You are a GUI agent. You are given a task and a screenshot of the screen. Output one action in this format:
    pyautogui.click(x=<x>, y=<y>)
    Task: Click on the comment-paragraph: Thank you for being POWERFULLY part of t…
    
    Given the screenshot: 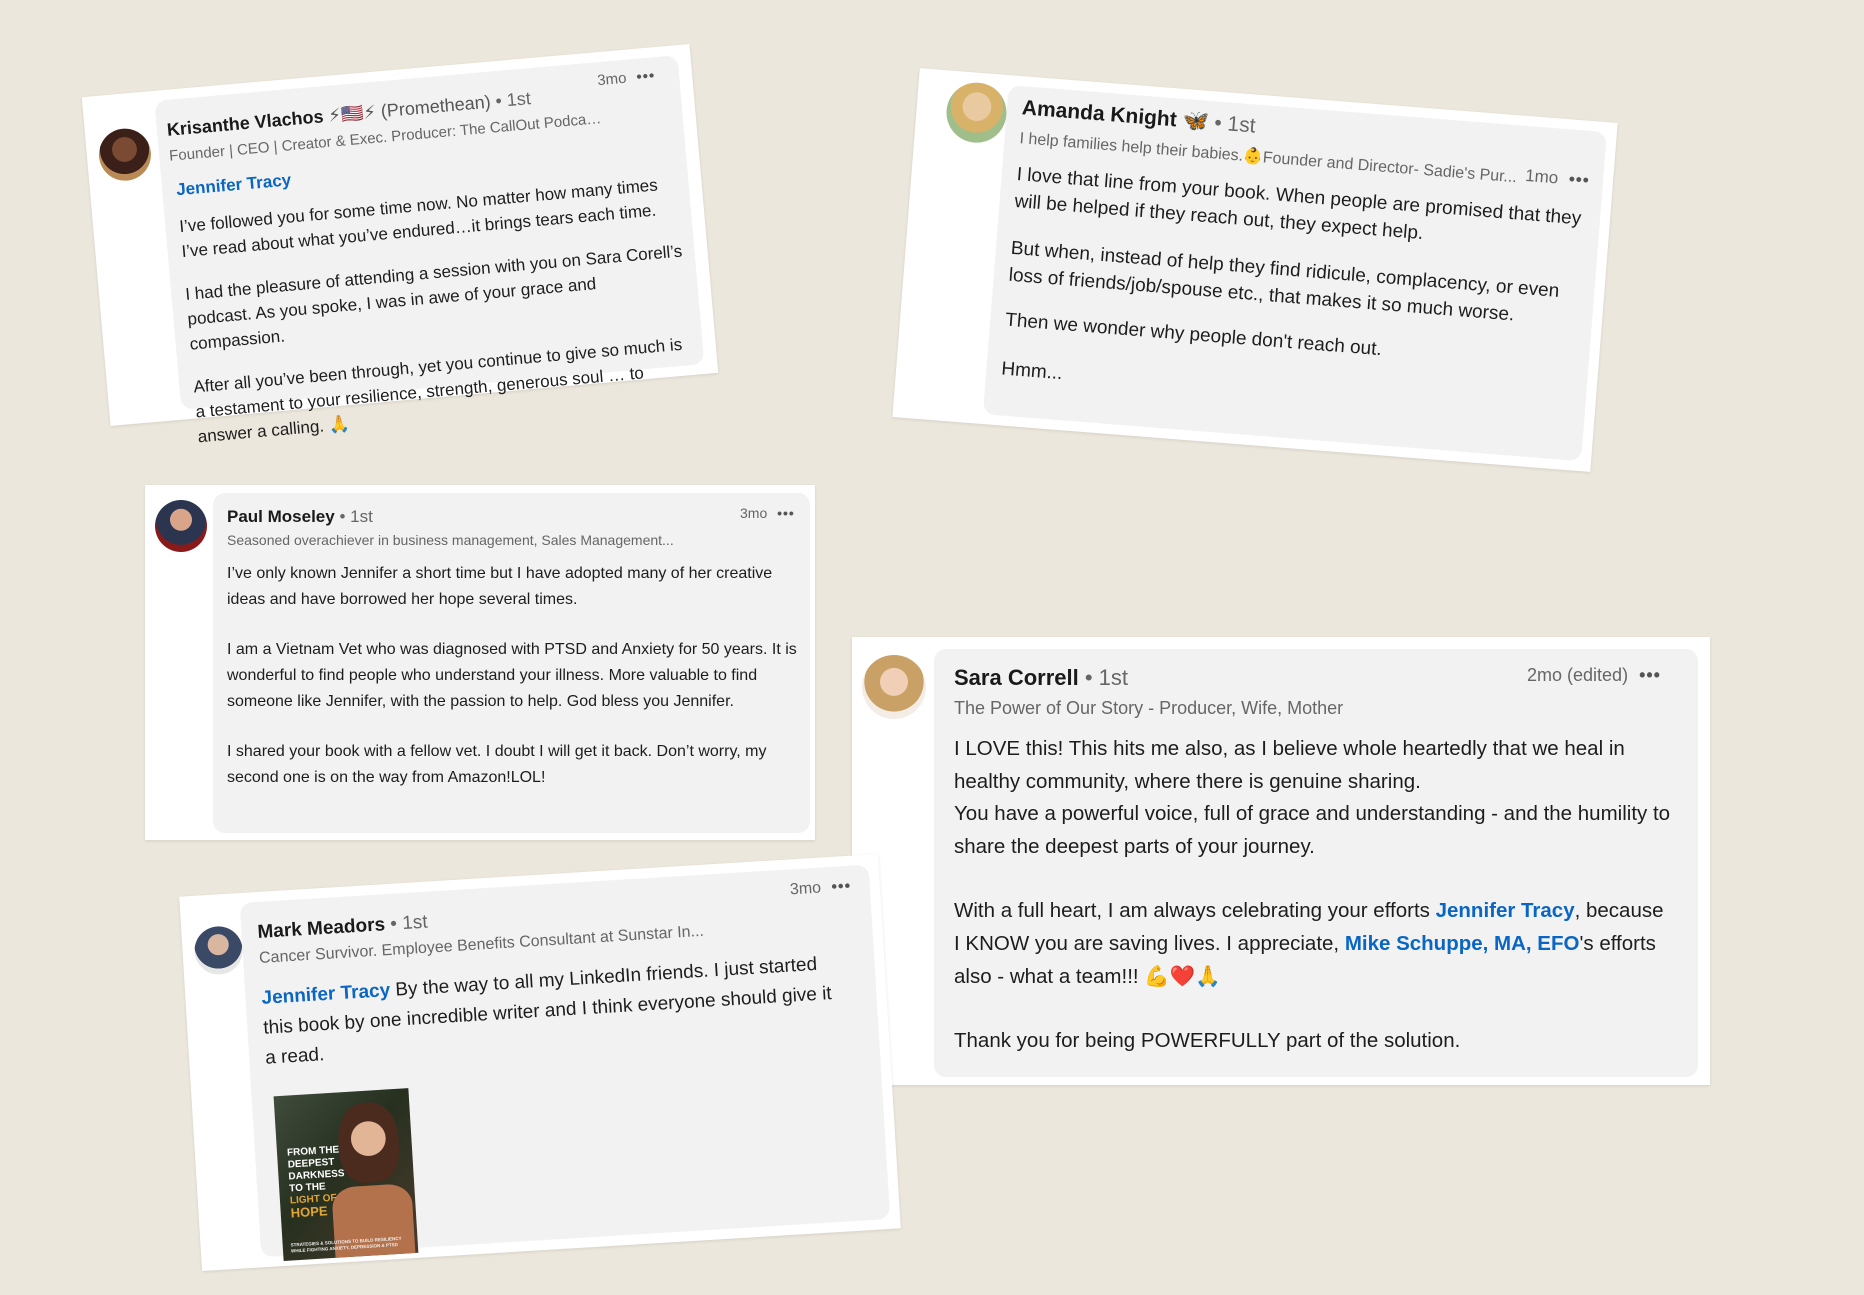 What is the action you would take?
    pyautogui.click(x=1207, y=1041)
    